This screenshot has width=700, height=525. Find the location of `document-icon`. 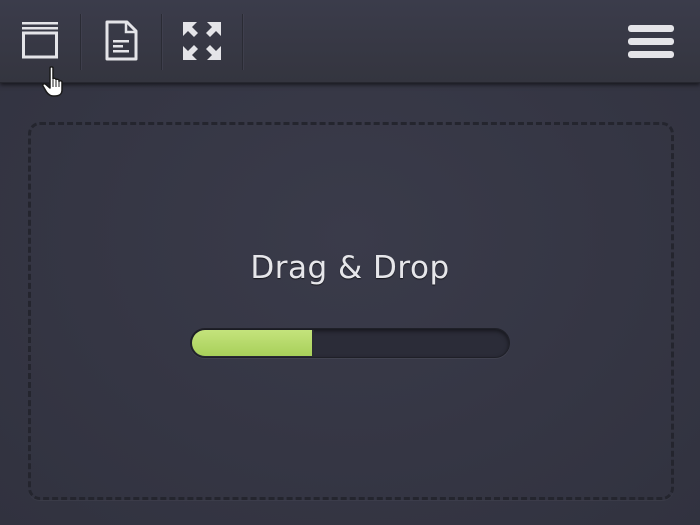

document-icon is located at coordinates (121, 40).